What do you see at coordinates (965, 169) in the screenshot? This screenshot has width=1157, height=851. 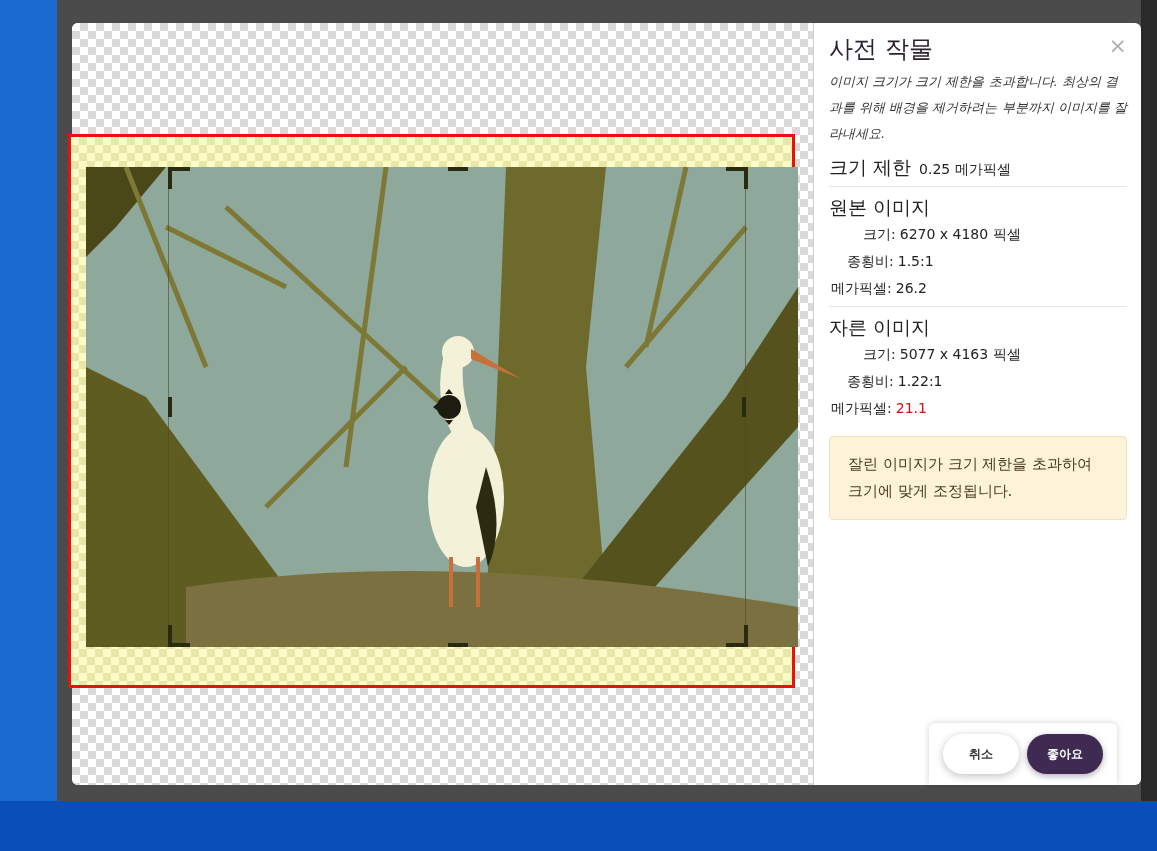 I see `size-limit-value: 0.25 메가픽셀` at bounding box center [965, 169].